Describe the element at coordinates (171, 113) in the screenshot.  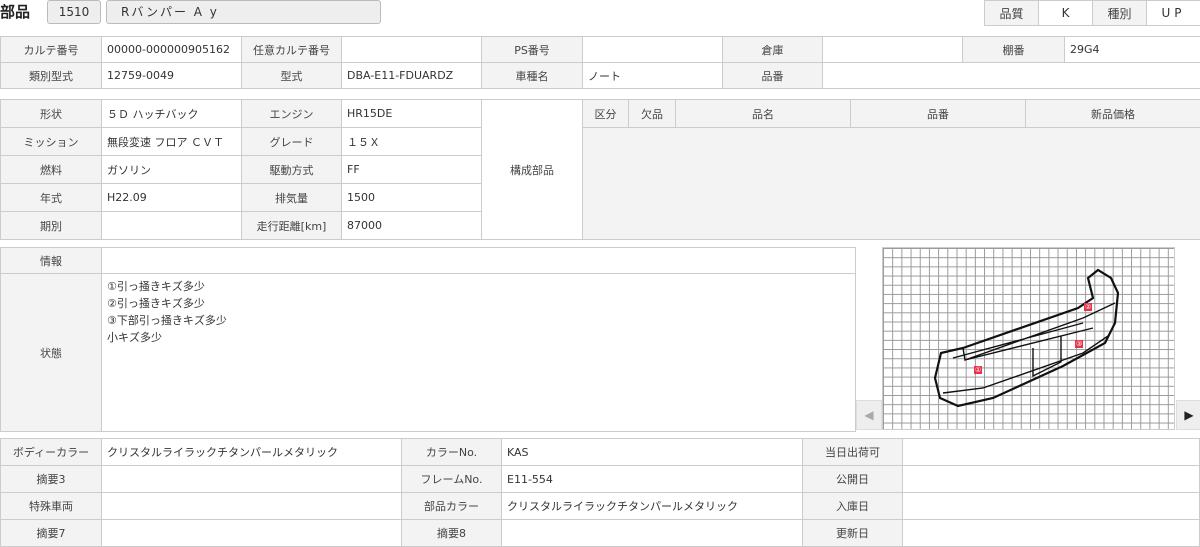
I see `shape-value: ５Ｄ ハッチバック` at that location.